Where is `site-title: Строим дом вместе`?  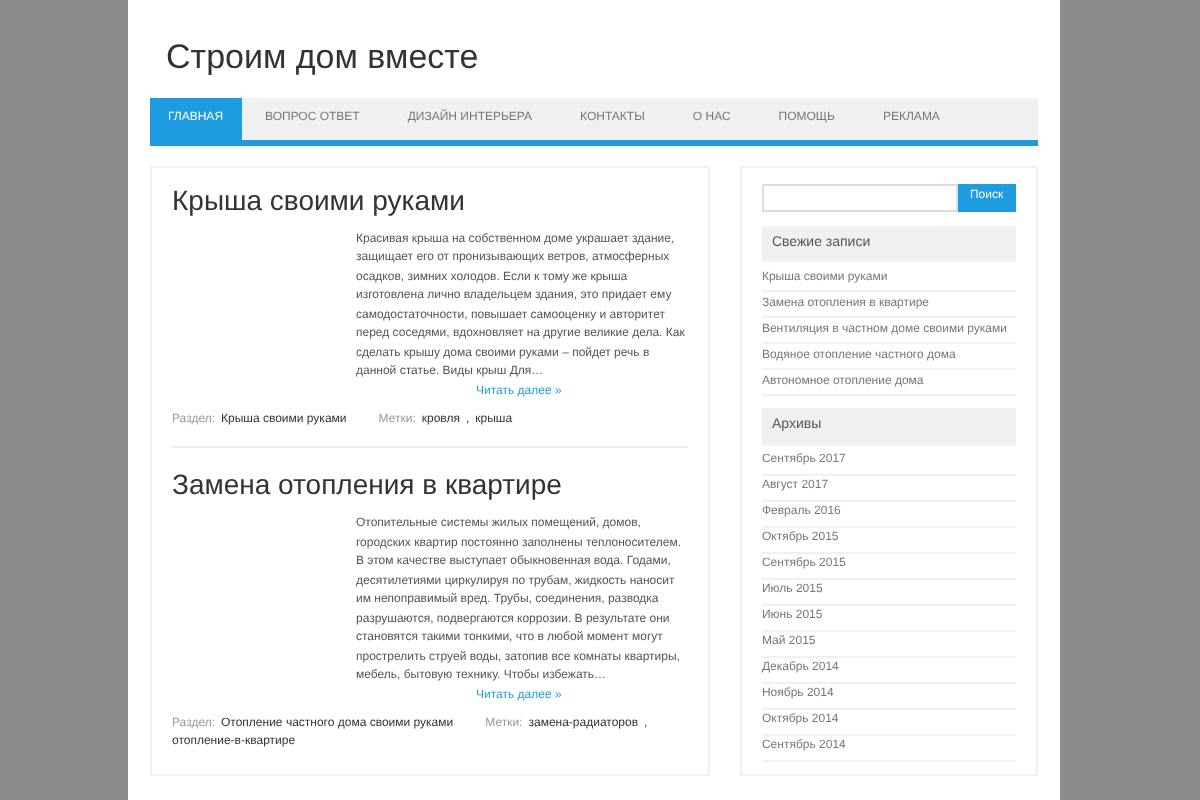 site-title: Строим дом вместе is located at coordinates (602, 57).